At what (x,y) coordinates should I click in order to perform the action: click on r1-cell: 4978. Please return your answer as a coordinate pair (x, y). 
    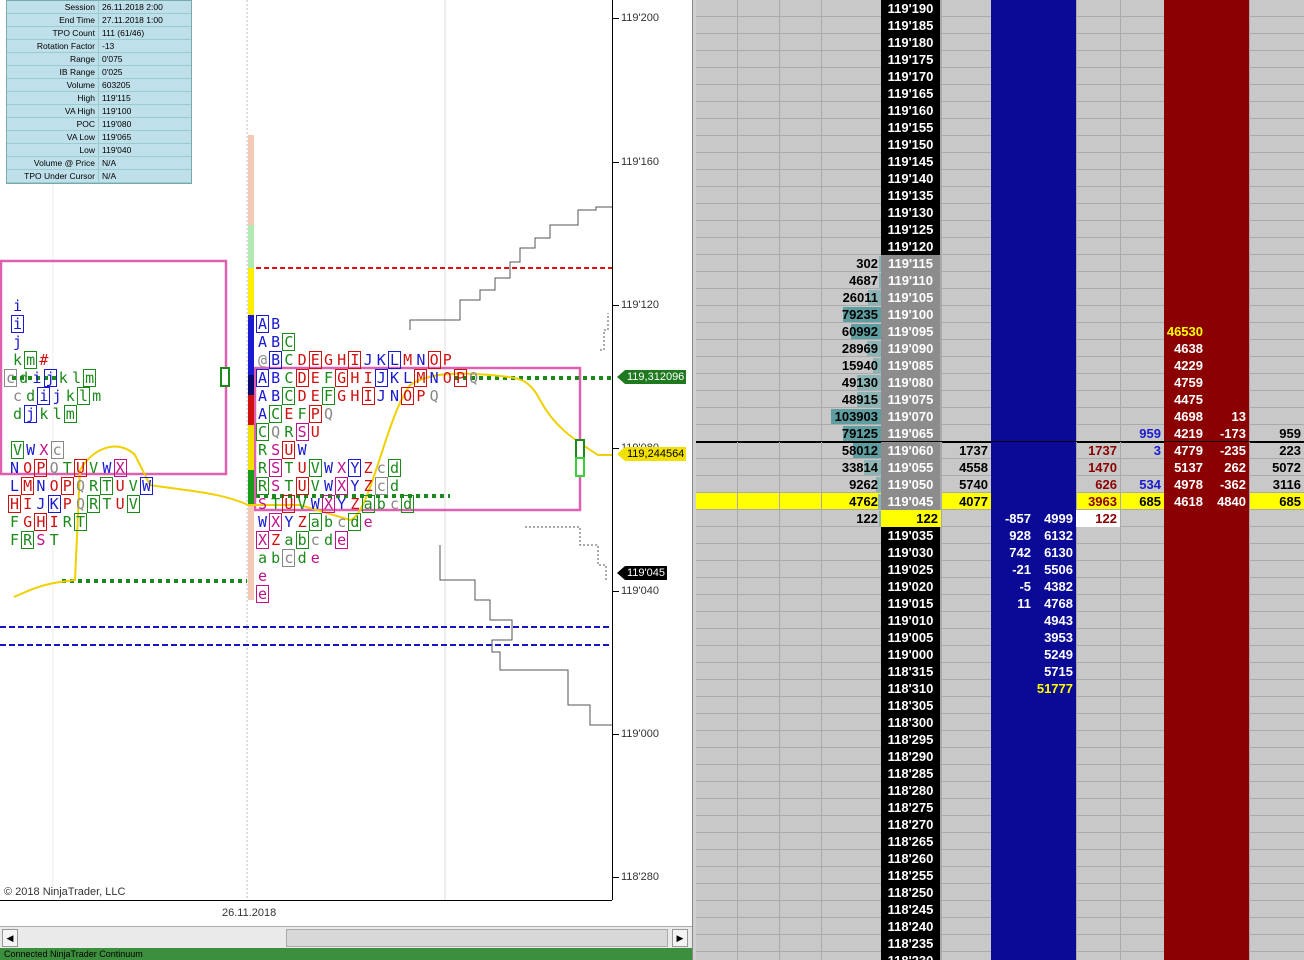
    Looking at the image, I should click on (1185, 484).